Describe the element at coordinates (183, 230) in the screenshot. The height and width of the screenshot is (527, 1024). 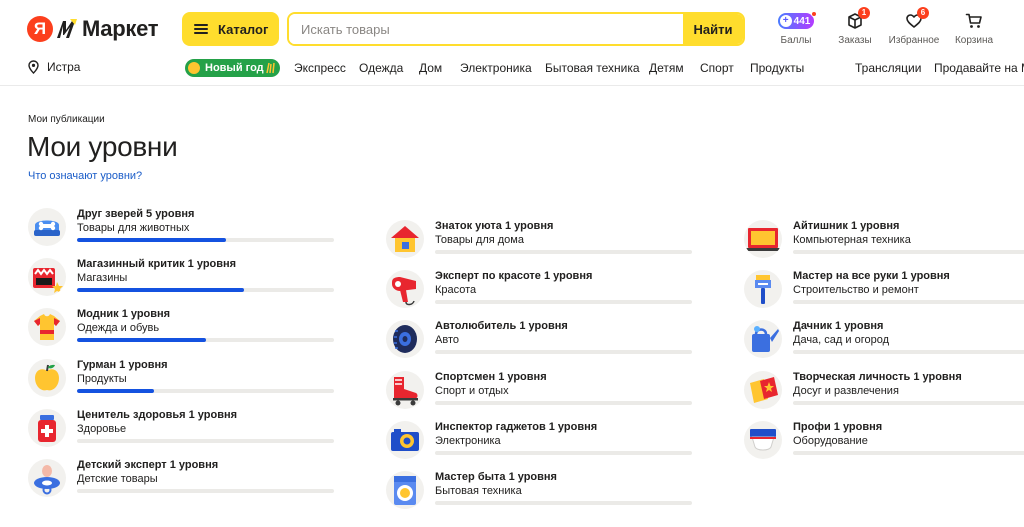
I see `level-card: Друг зверей 5 уровня Товары для животных` at that location.